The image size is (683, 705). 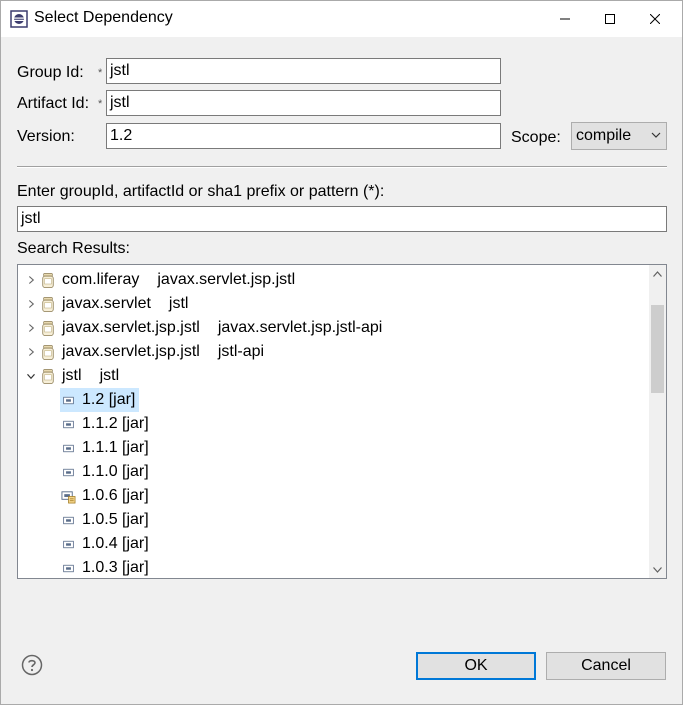 I want to click on artifact-group-label: com.liferay, so click(x=101, y=279).